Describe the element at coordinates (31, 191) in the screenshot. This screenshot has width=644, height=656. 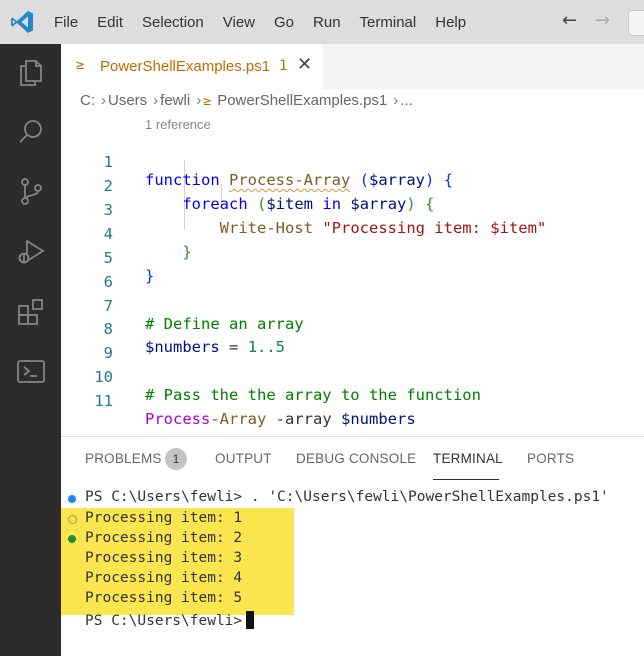
I see `source-control-icon` at that location.